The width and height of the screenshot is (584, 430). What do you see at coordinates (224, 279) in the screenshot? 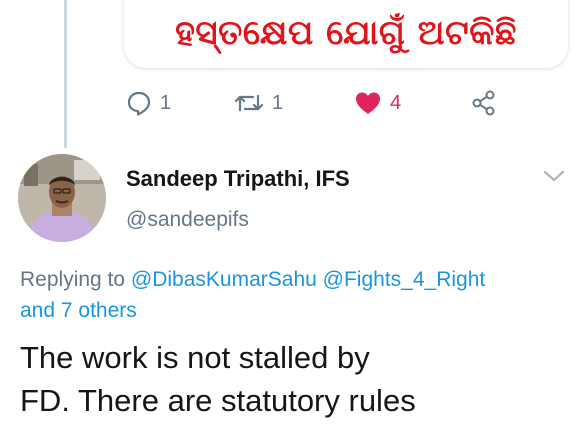
I see `mention-link-1: @DibasKumarSahu` at bounding box center [224, 279].